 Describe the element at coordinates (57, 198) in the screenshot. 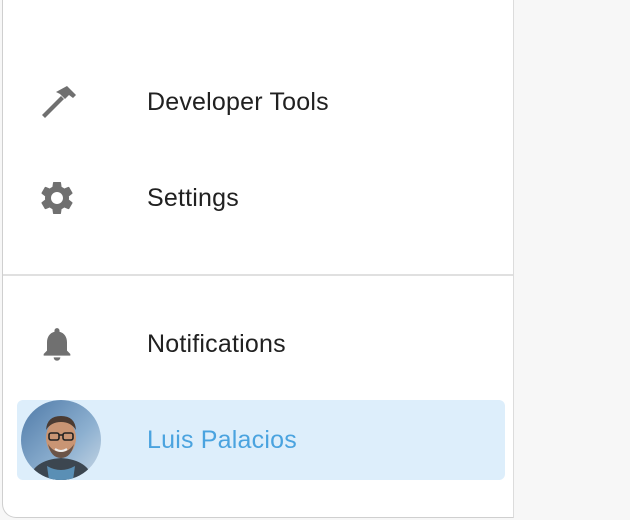

I see `gear-icon` at that location.